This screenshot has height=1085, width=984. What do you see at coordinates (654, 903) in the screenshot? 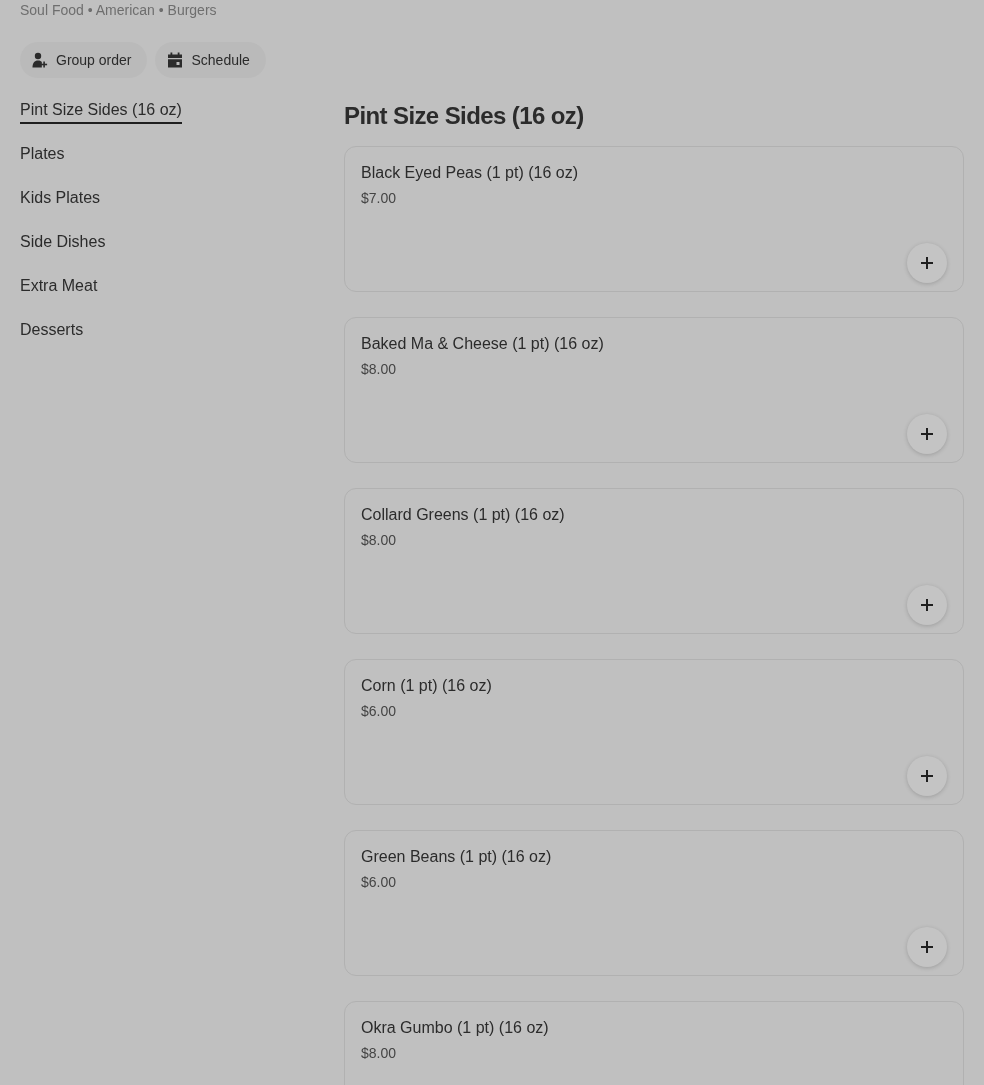
I see `menu-item-card: Green Beans (1 pt) (16 oz) $6.00` at bounding box center [654, 903].